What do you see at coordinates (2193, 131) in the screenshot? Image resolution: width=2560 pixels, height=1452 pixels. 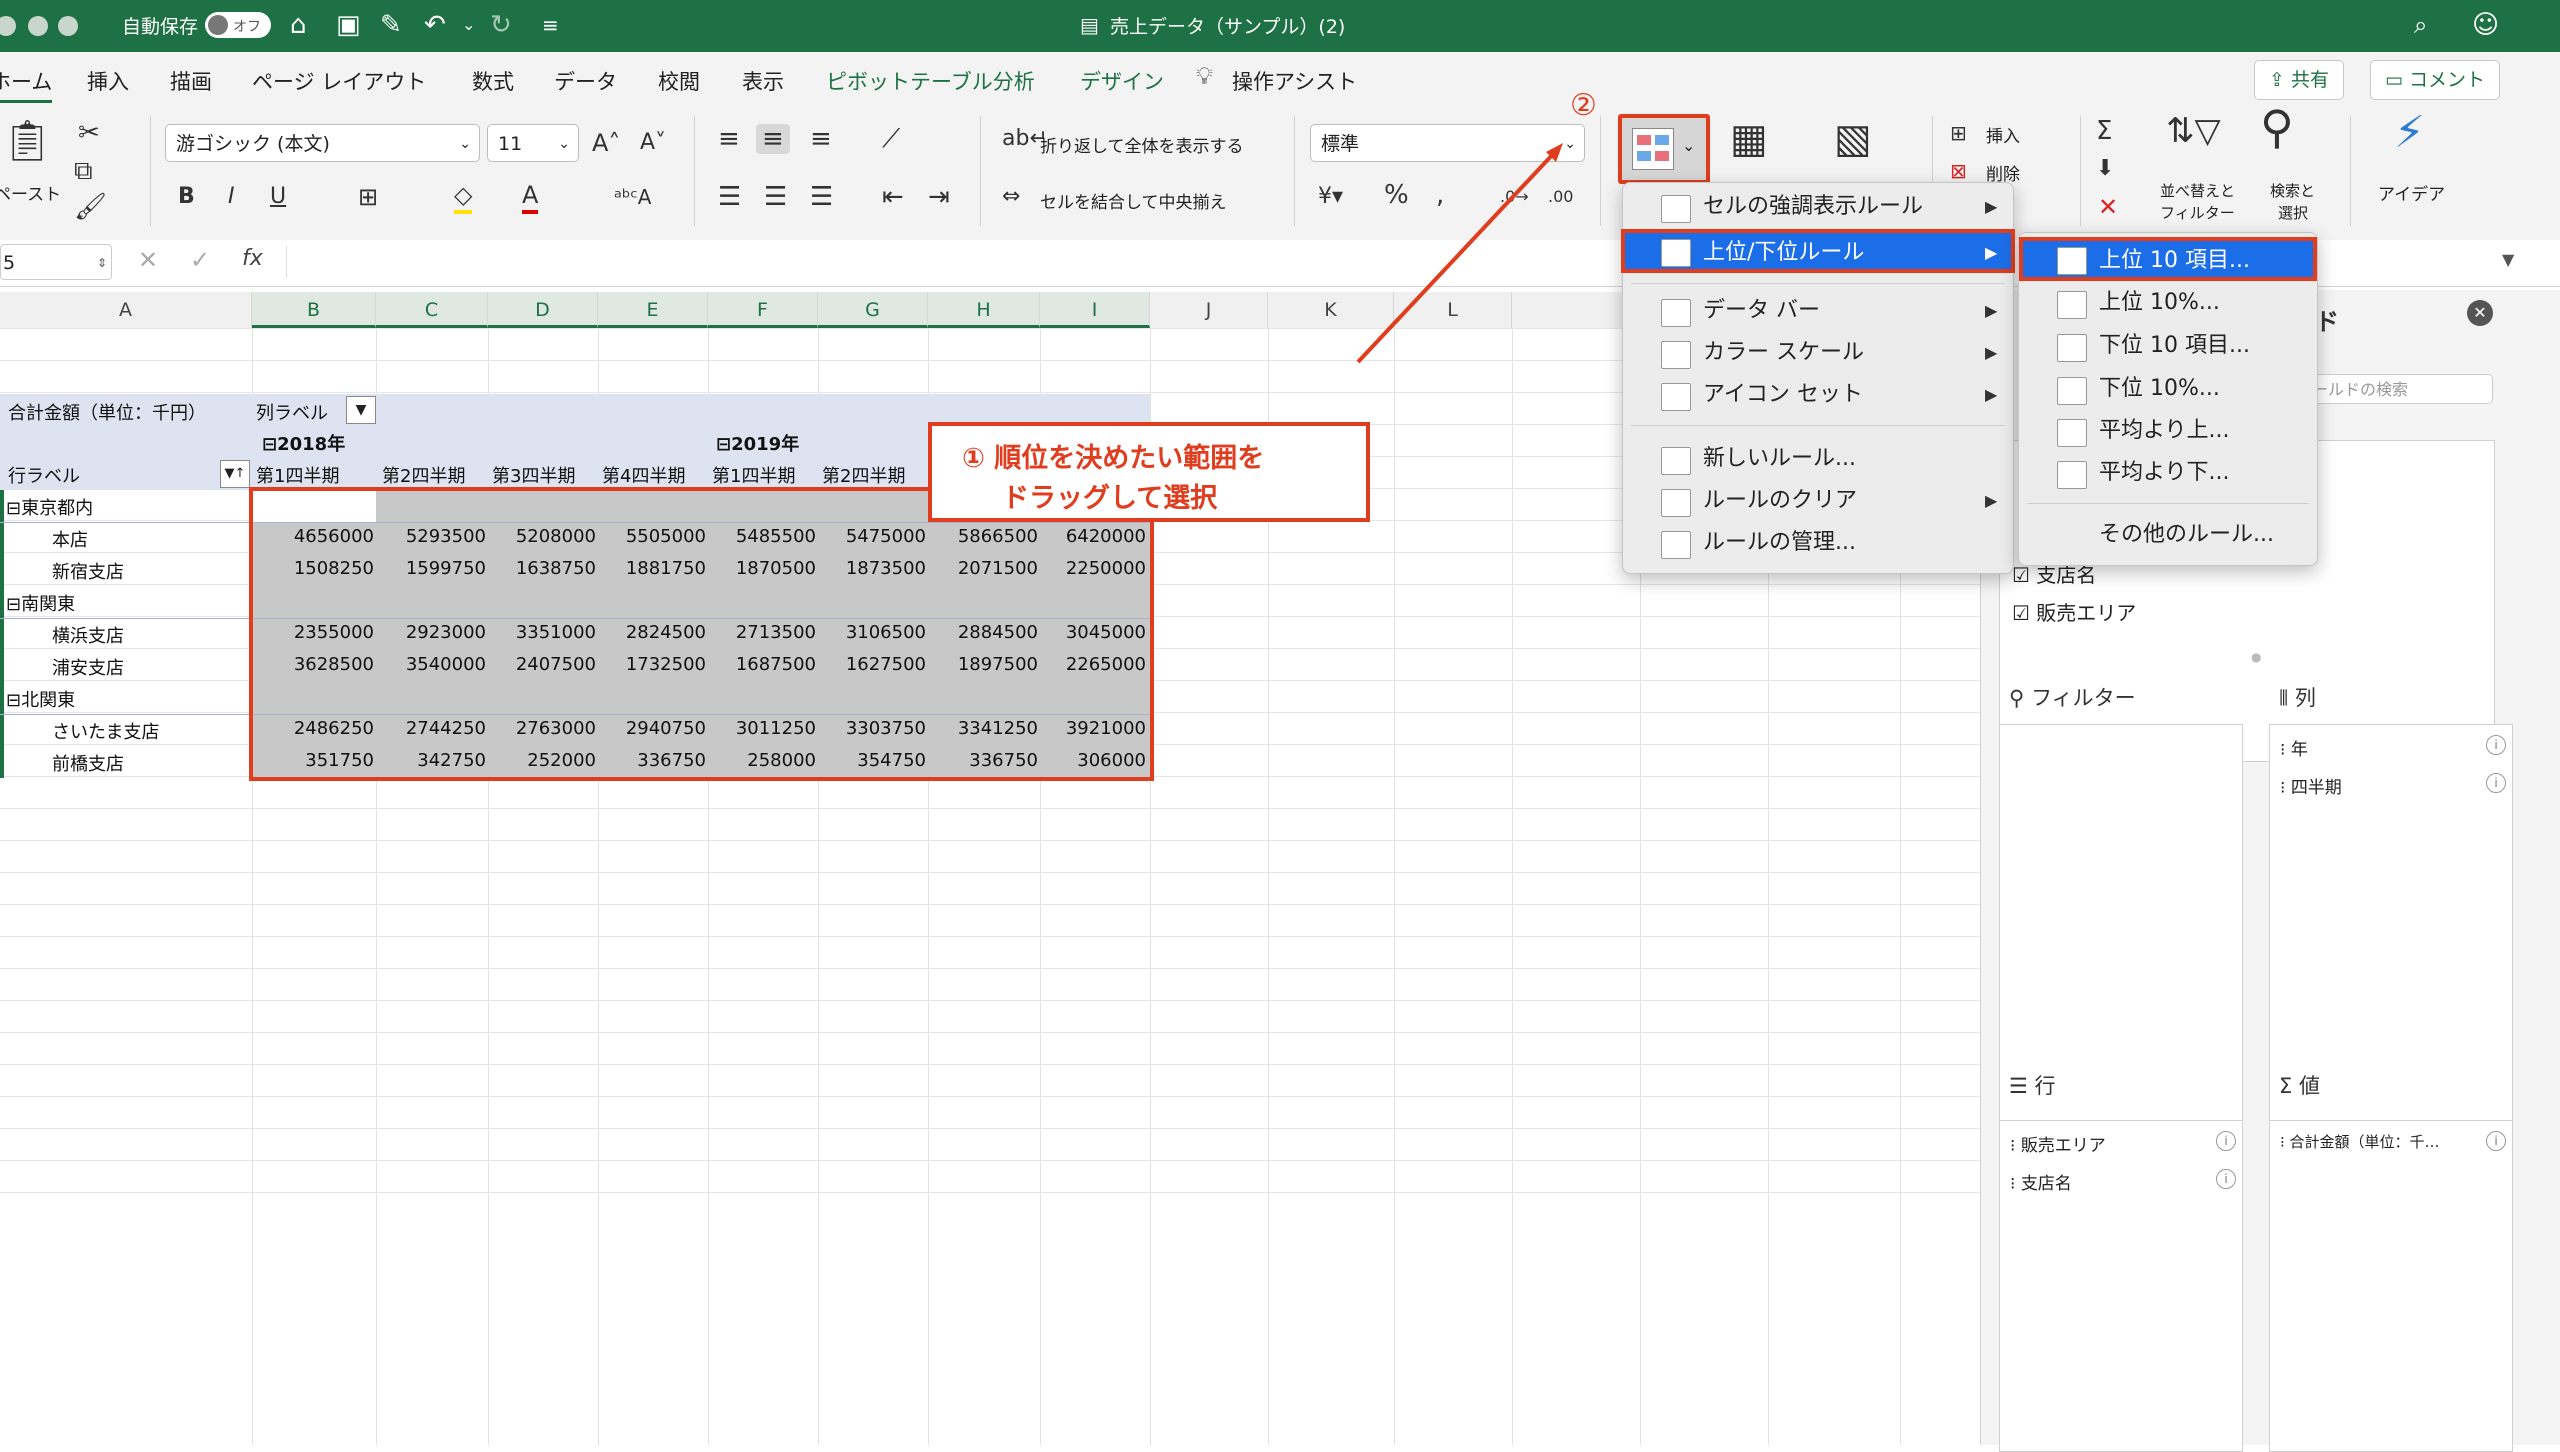 I see `sort-filter-icon: ⇅▽` at bounding box center [2193, 131].